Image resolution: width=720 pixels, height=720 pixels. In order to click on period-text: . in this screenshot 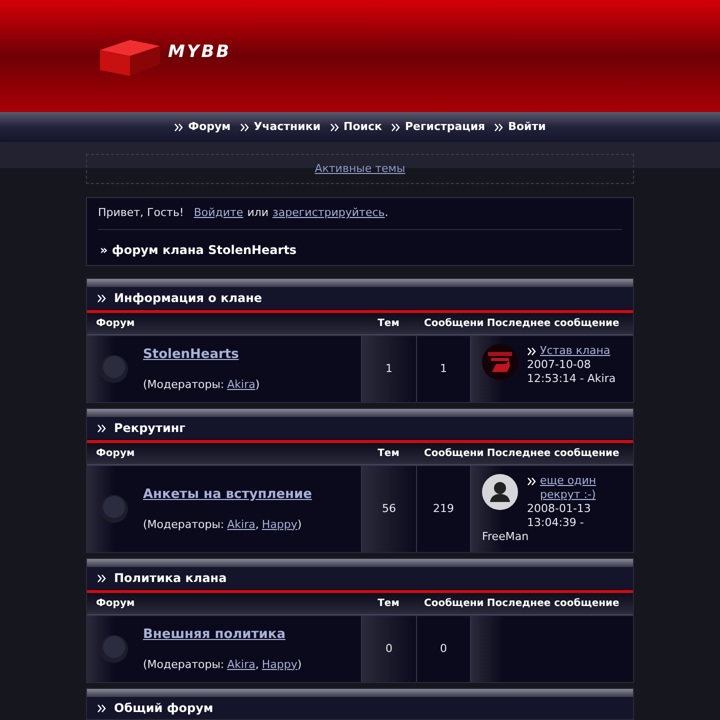, I will do `click(386, 213)`.